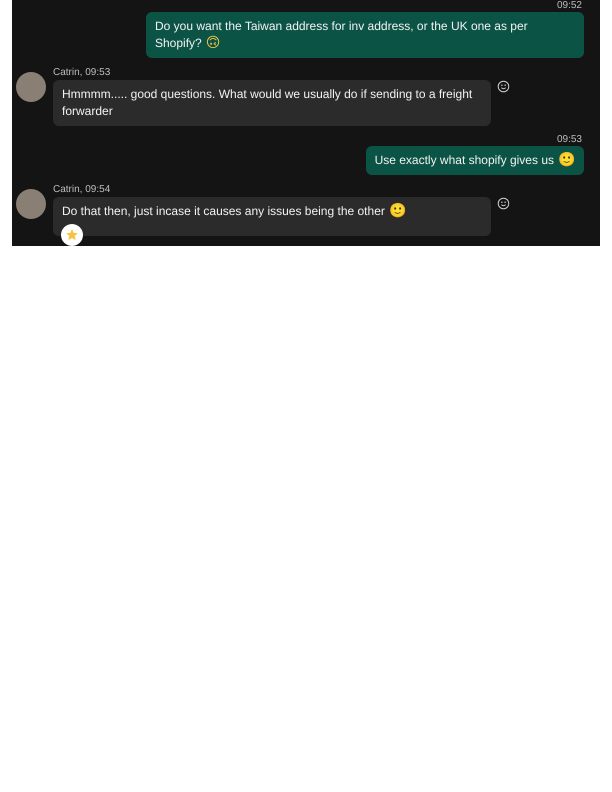 Image resolution: width=612 pixels, height=792 pixels. What do you see at coordinates (234, 211) in the screenshot?
I see `message-text: Do that then, just incase it causes any issues being the other 🙂` at bounding box center [234, 211].